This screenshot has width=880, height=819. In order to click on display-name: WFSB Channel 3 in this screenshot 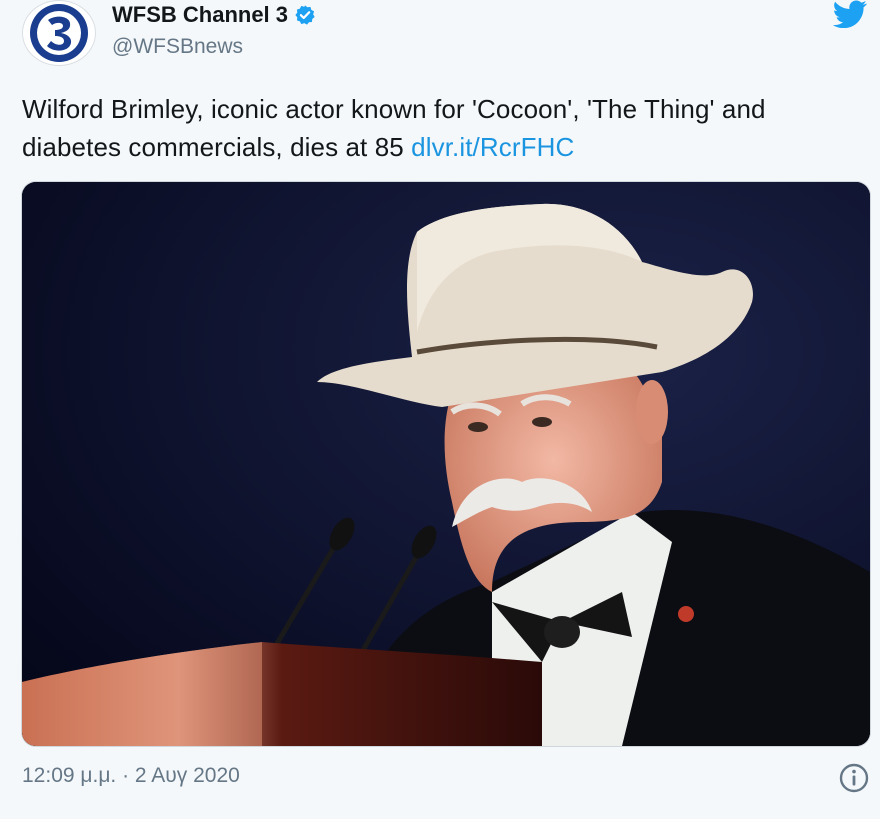, I will do `click(214, 15)`.